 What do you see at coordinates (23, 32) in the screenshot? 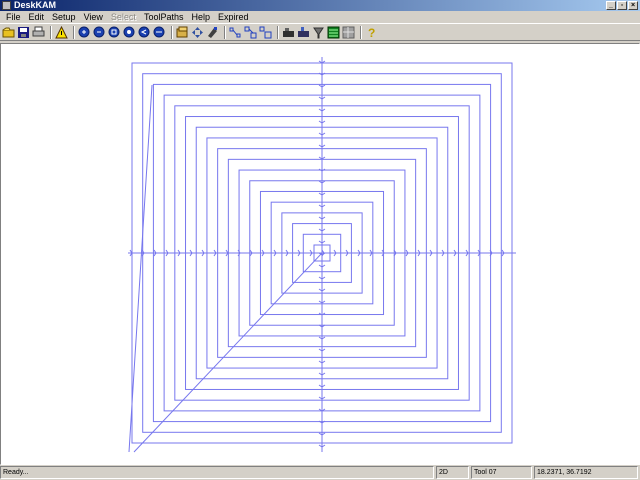
I see `save-icon` at bounding box center [23, 32].